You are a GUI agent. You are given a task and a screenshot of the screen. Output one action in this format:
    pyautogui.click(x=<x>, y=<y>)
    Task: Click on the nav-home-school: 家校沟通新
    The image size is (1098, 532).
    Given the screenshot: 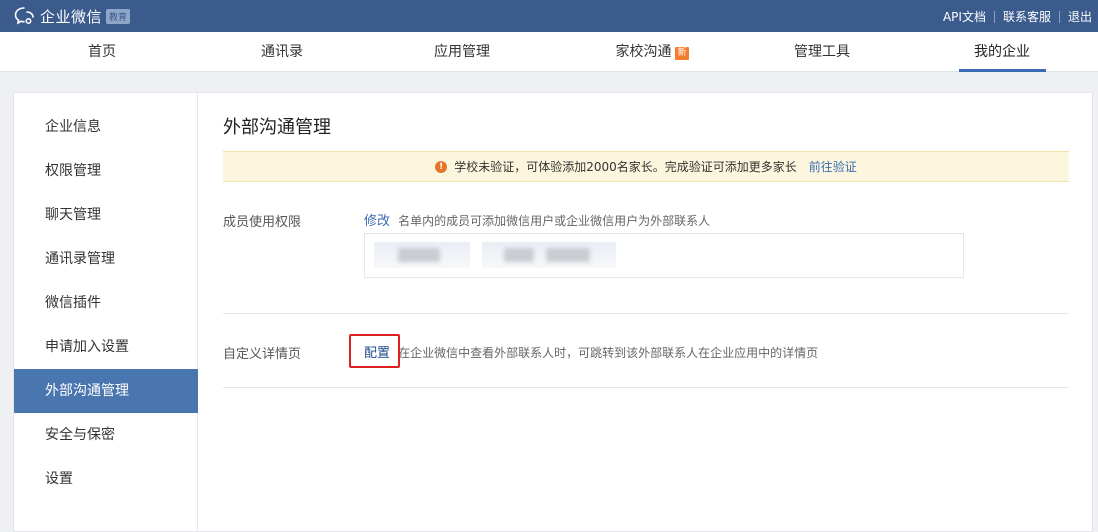 What is the action you would take?
    pyautogui.click(x=652, y=52)
    